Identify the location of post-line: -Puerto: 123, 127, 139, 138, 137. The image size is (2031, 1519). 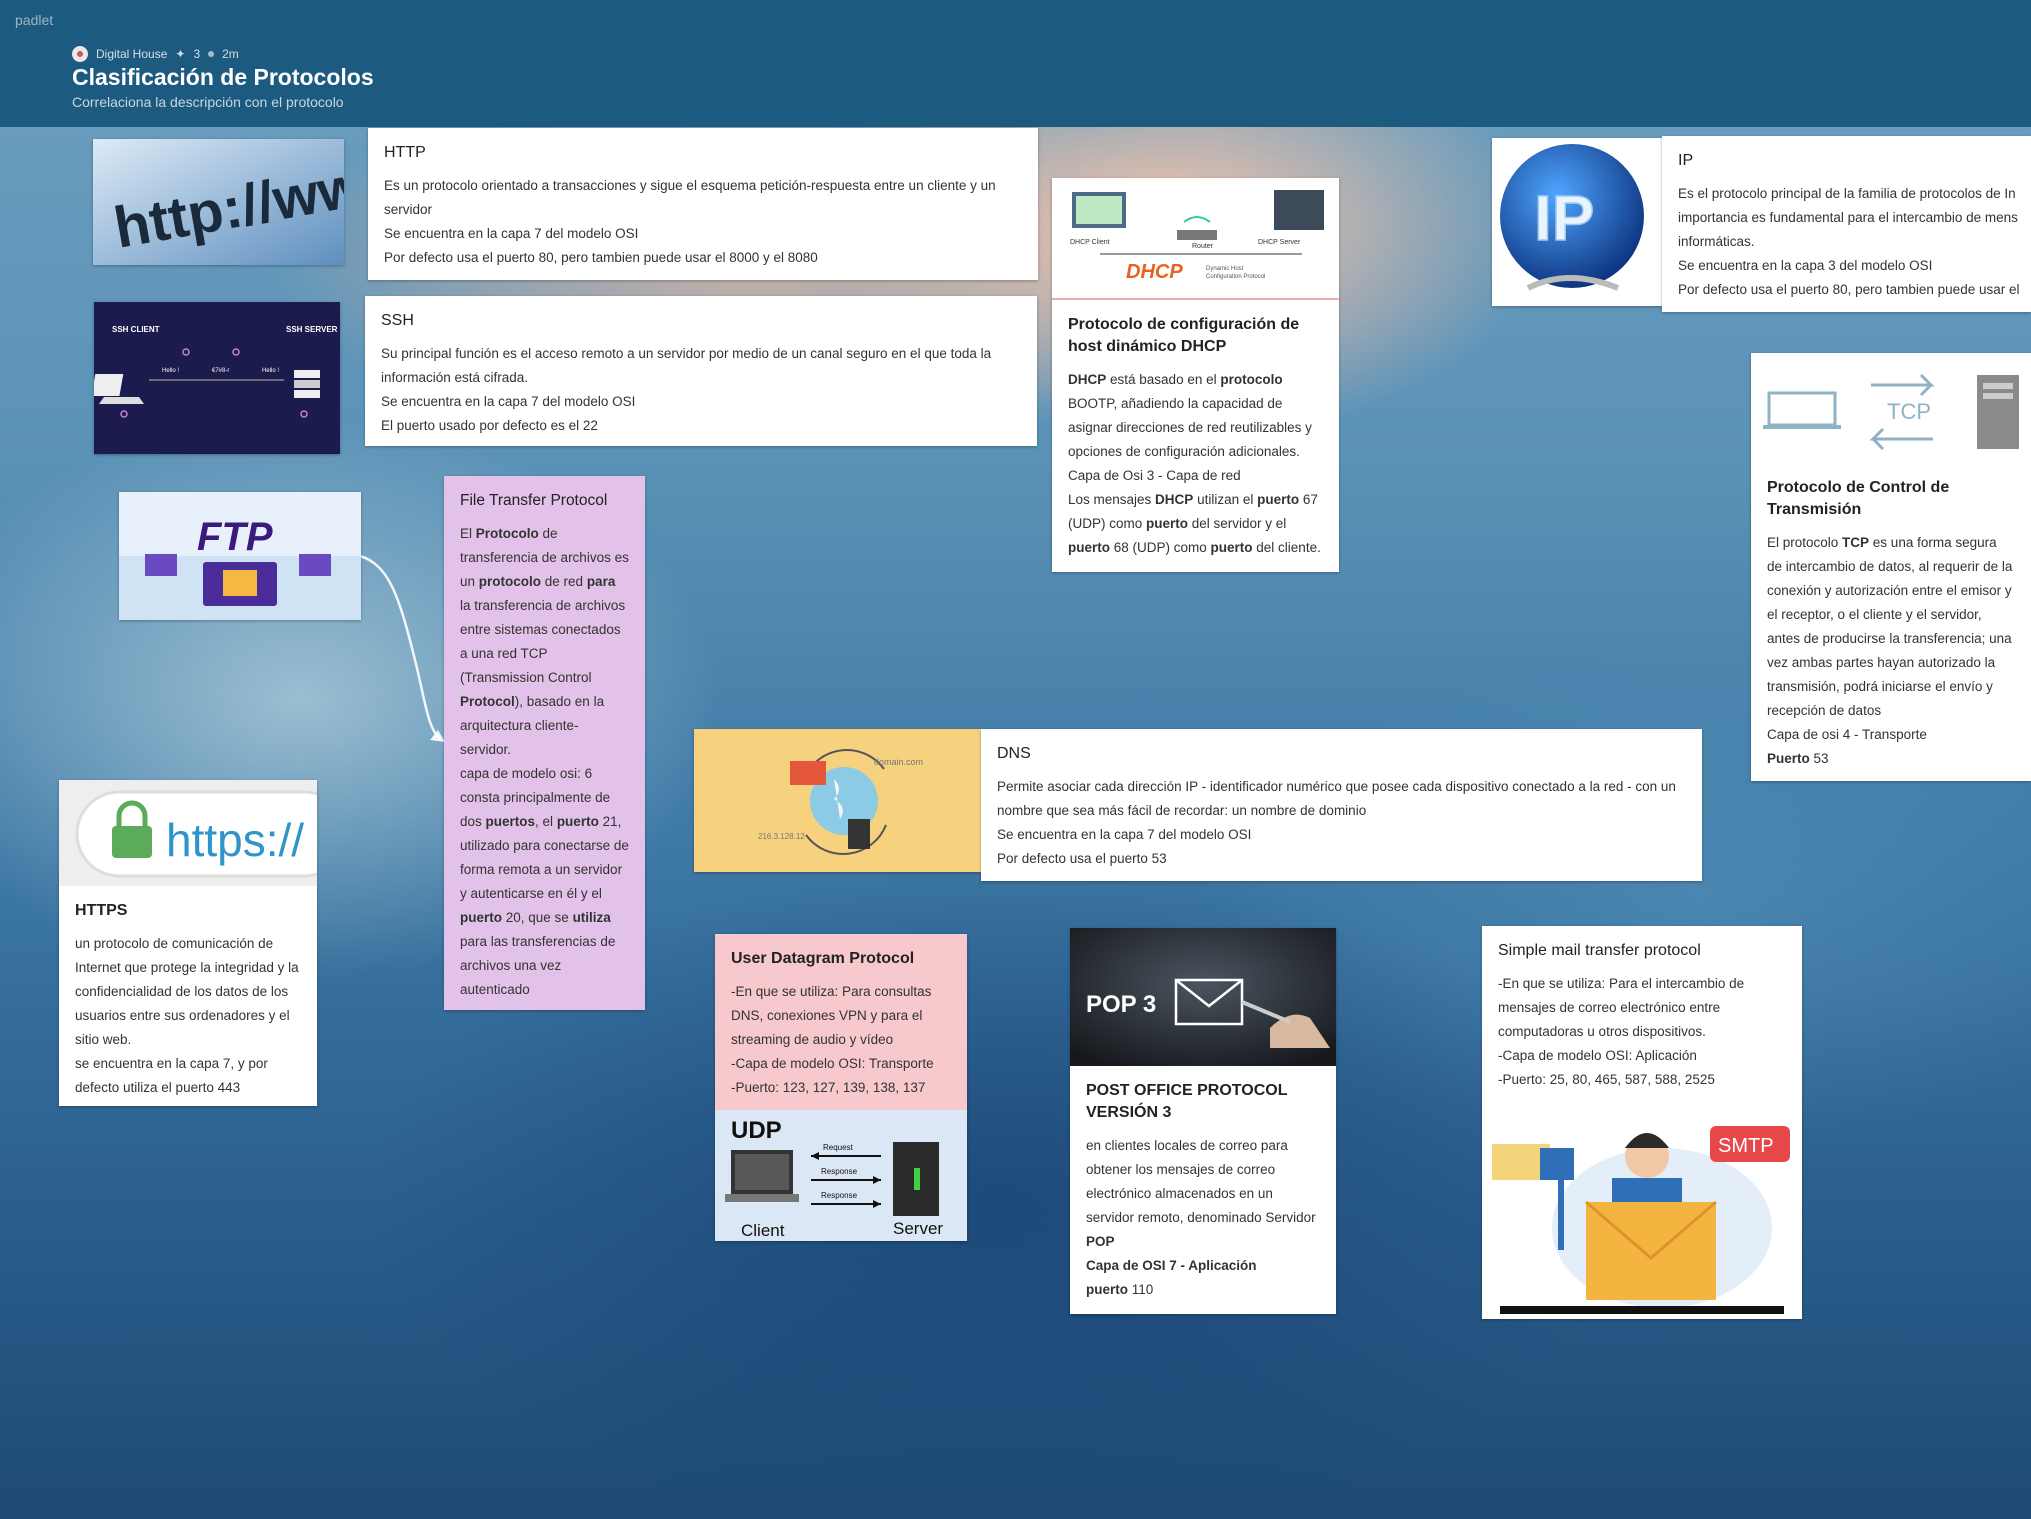
(828, 1087).